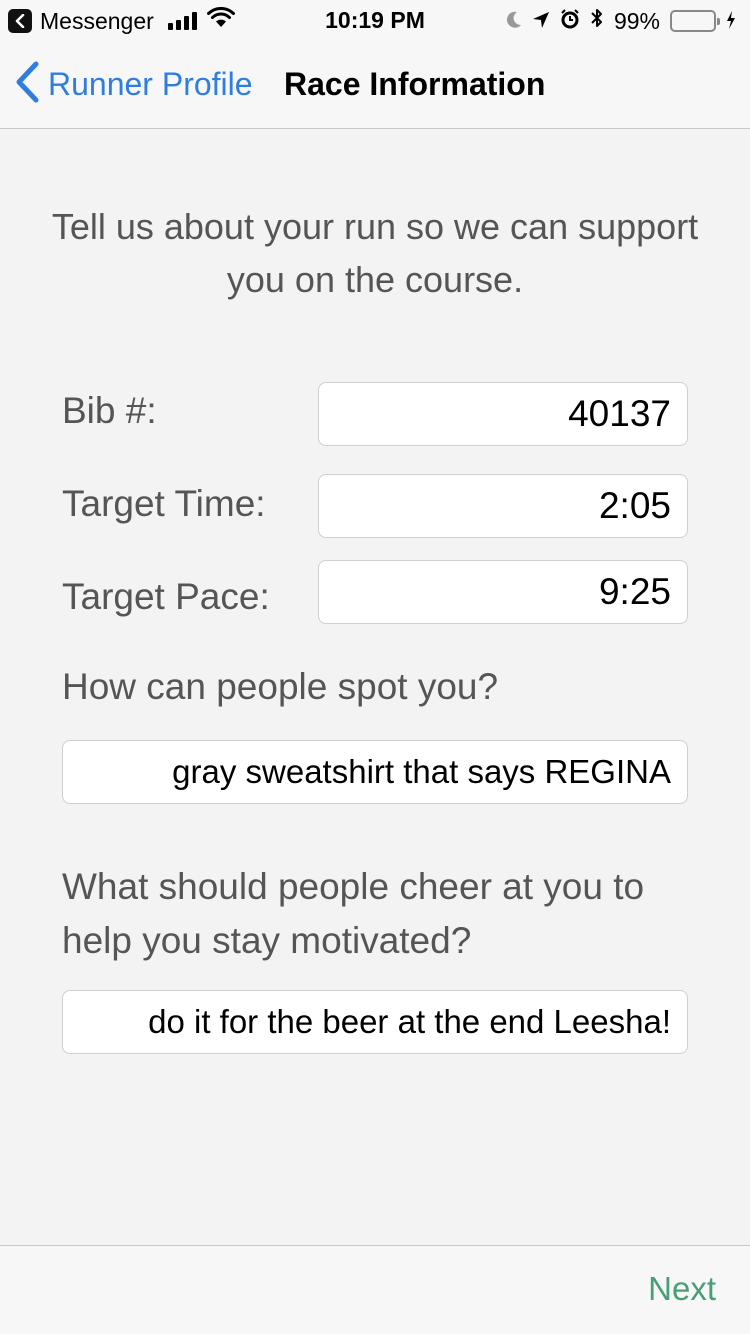  Describe the element at coordinates (636, 20) in the screenshot. I see `battery-percent: 99%` at that location.